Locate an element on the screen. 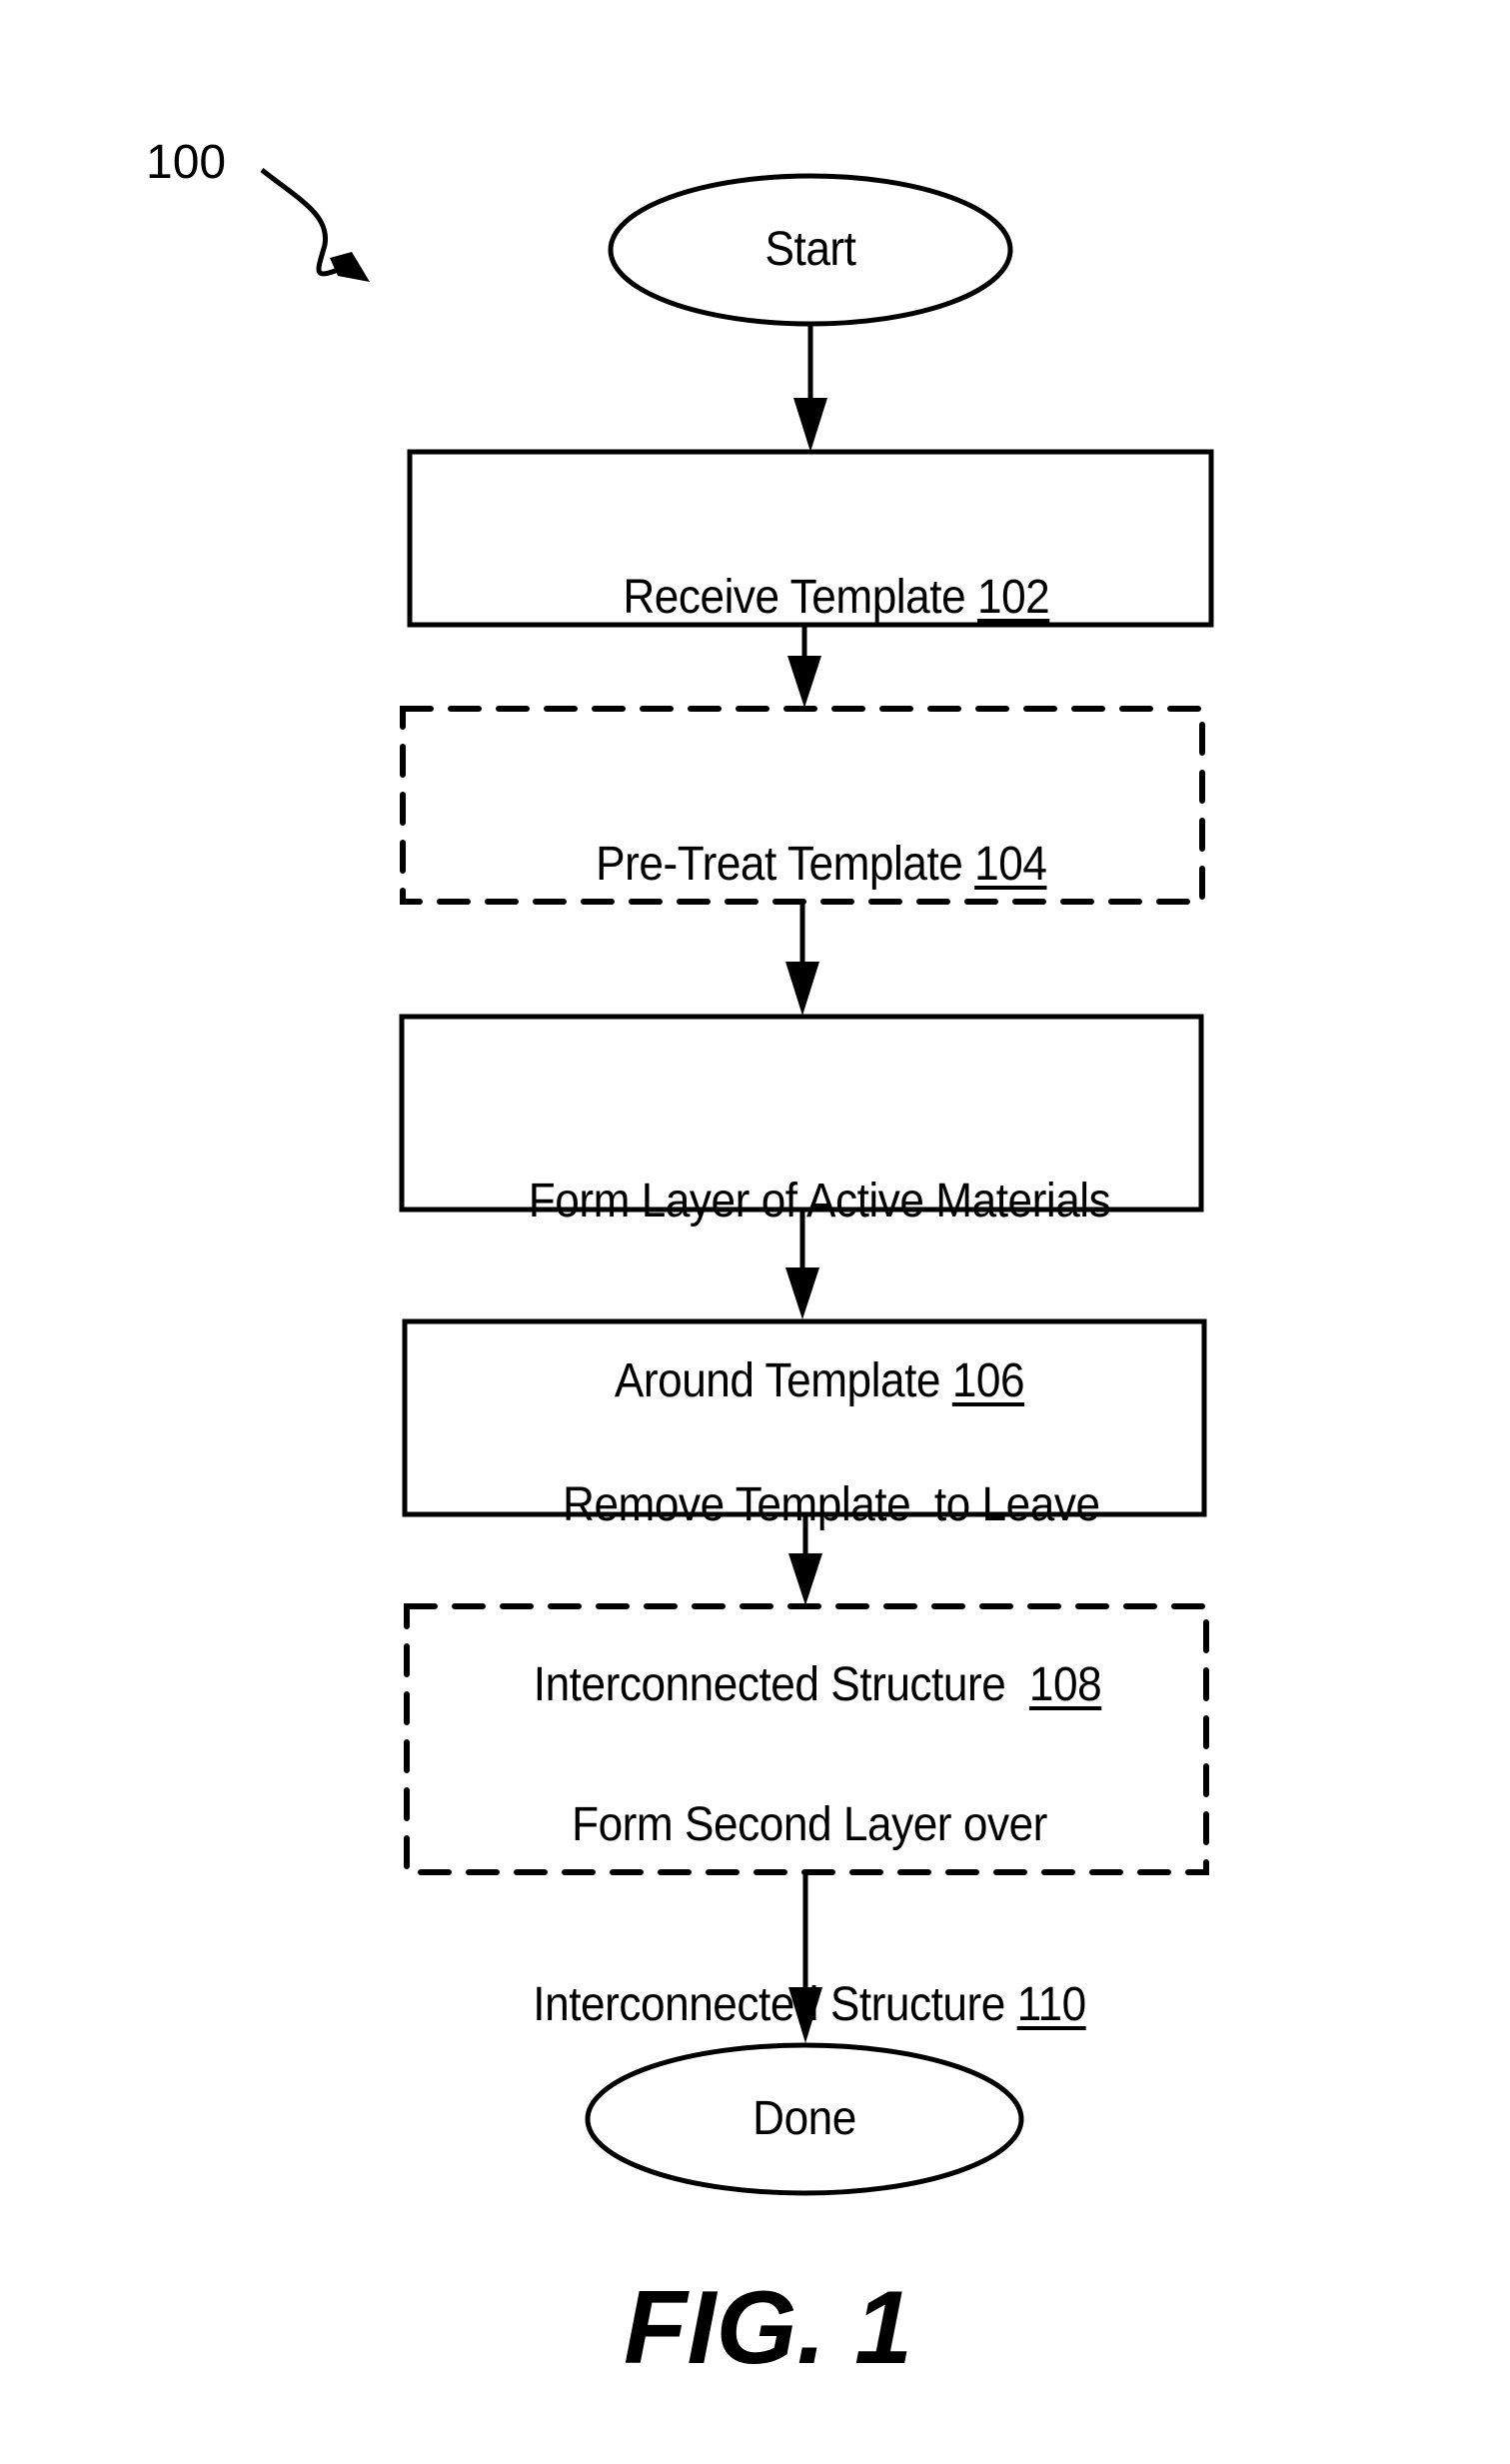 This screenshot has width=1510, height=2464. reference-arrow is located at coordinates (299, 222).